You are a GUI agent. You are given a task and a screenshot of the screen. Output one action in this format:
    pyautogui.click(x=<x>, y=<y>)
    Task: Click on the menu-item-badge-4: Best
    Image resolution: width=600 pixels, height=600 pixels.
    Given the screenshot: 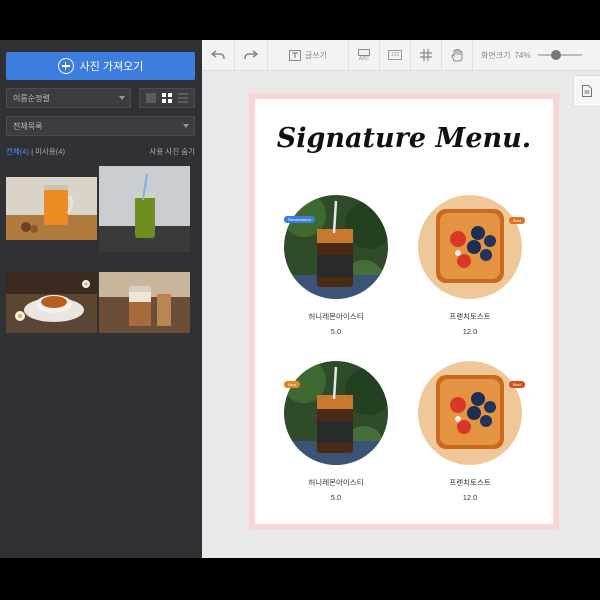 What is the action you would take?
    pyautogui.click(x=517, y=384)
    